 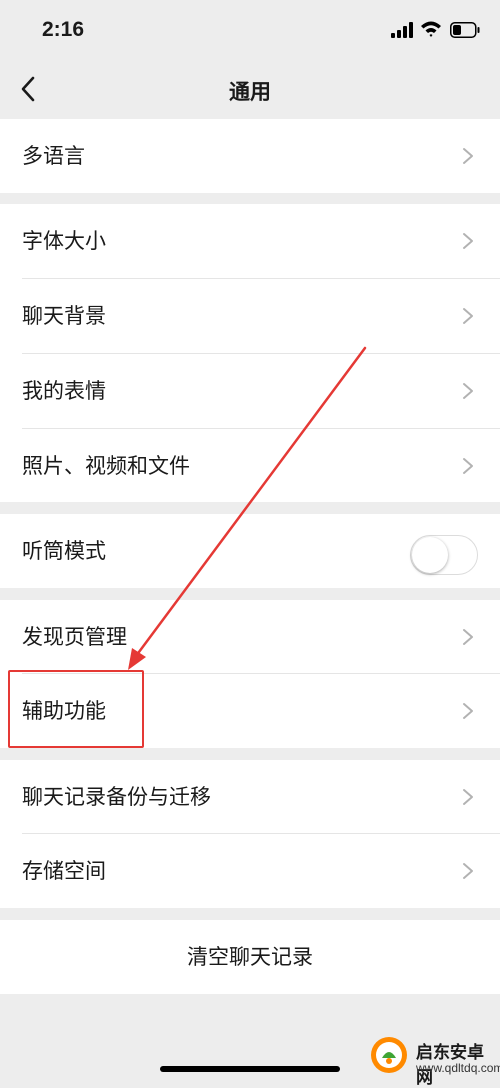 I want to click on settings-group-clear: 清空聊天记录, so click(x=250, y=957).